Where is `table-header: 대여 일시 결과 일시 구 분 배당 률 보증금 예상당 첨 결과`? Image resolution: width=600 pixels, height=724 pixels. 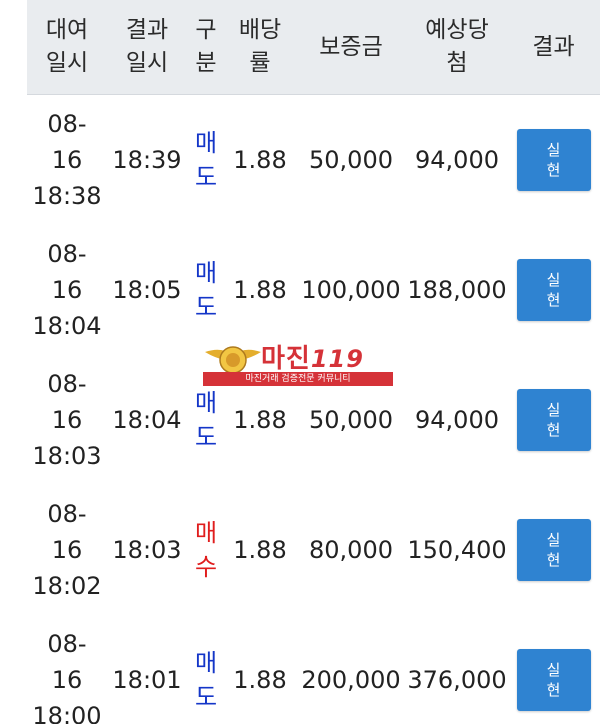 table-header: 대여 일시 결과 일시 구 분 배당 률 보증금 예상당 첨 결과 is located at coordinates (313, 47).